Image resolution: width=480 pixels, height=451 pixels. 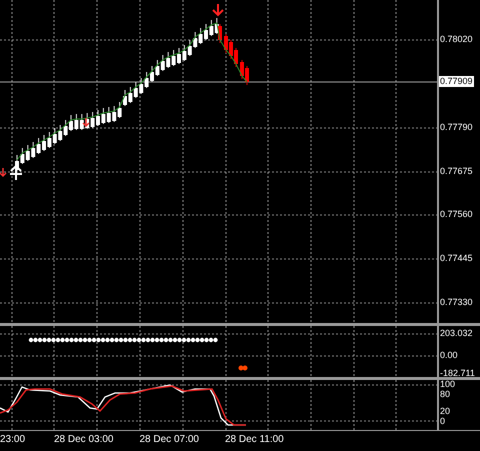 I want to click on price-axis-label: 0.77560, so click(x=456, y=214).